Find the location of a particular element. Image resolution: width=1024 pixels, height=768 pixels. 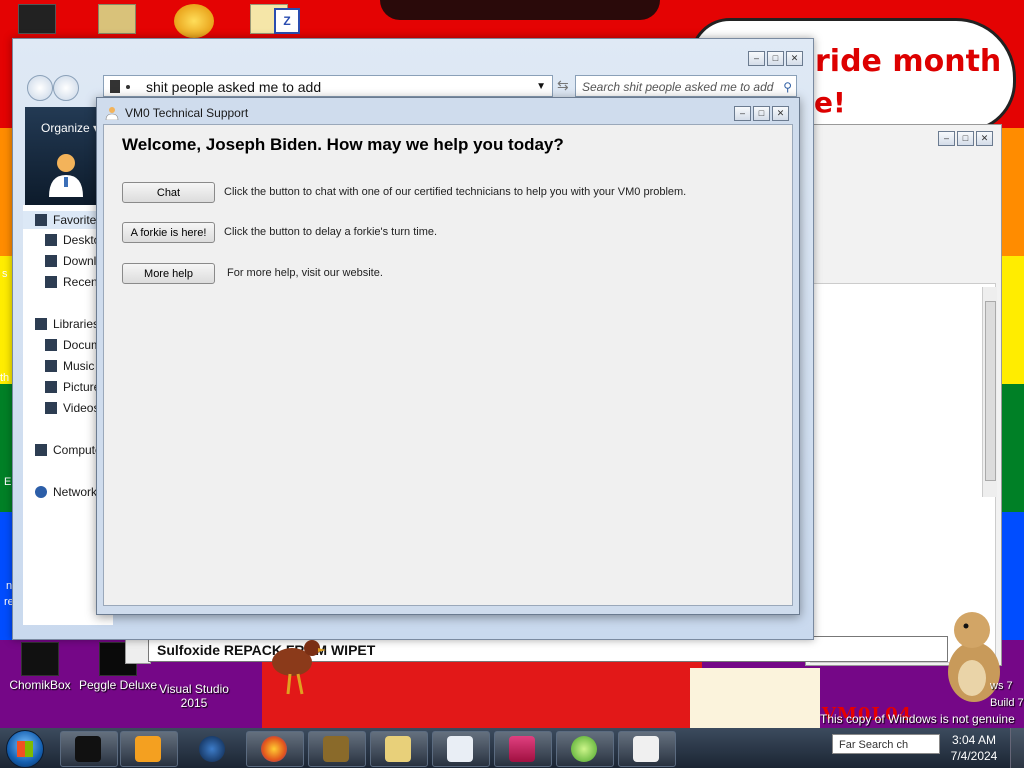

taskbar-item-media-player is located at coordinates (149, 749).